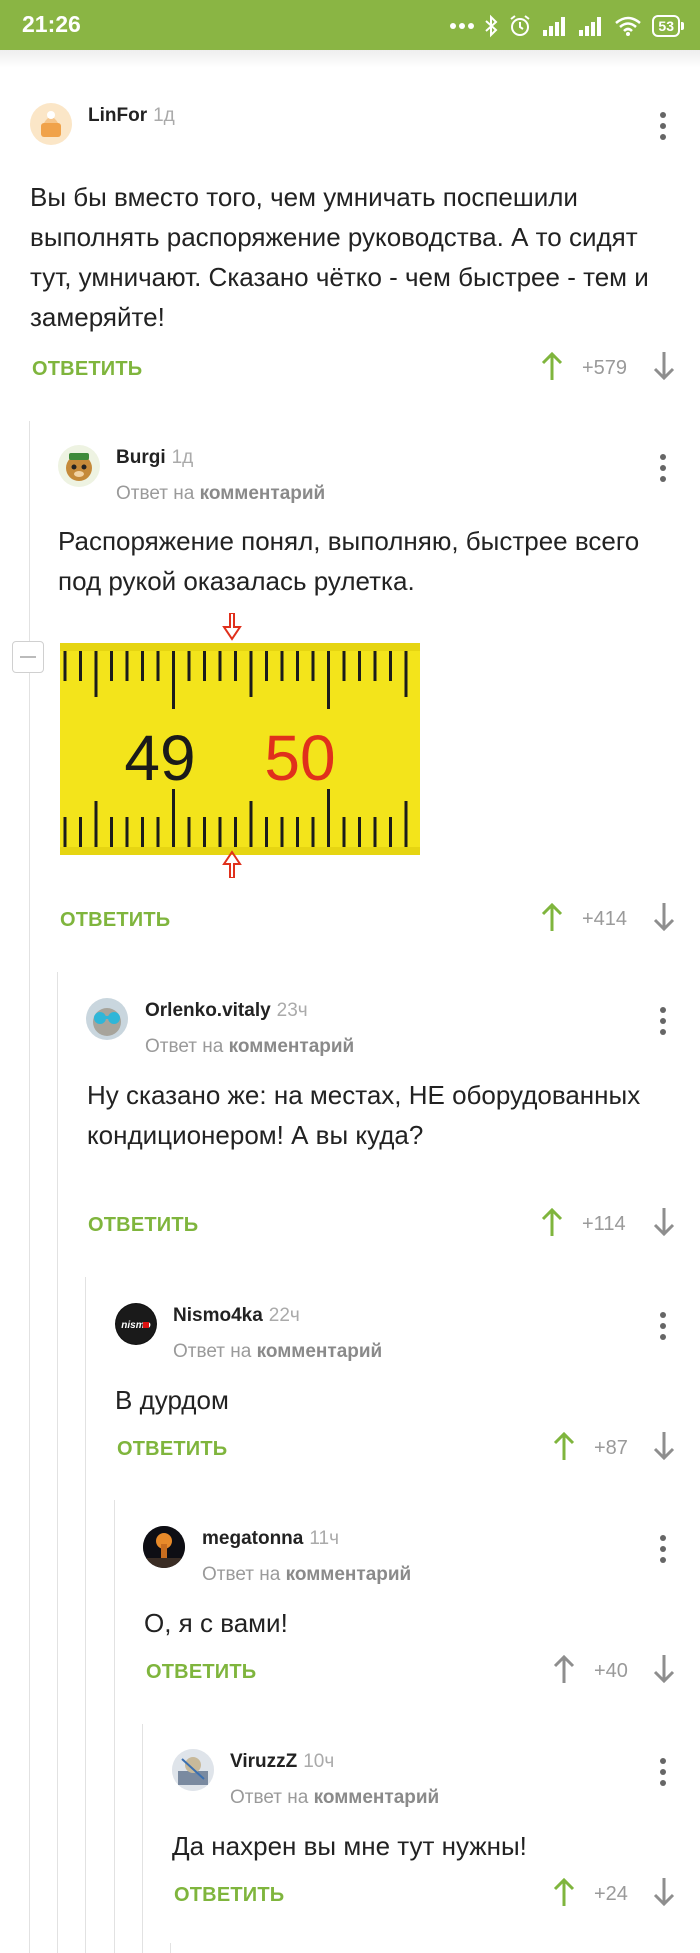  What do you see at coordinates (232, 627) in the screenshot?
I see `top-marker-arrow` at bounding box center [232, 627].